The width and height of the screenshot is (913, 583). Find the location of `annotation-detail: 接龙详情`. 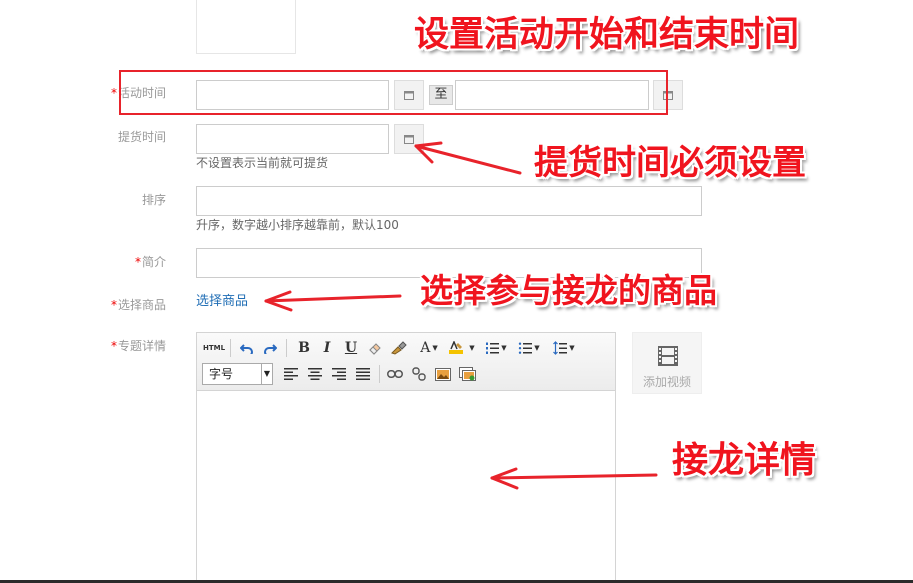

annotation-detail: 接龙详情 is located at coordinates (744, 460).